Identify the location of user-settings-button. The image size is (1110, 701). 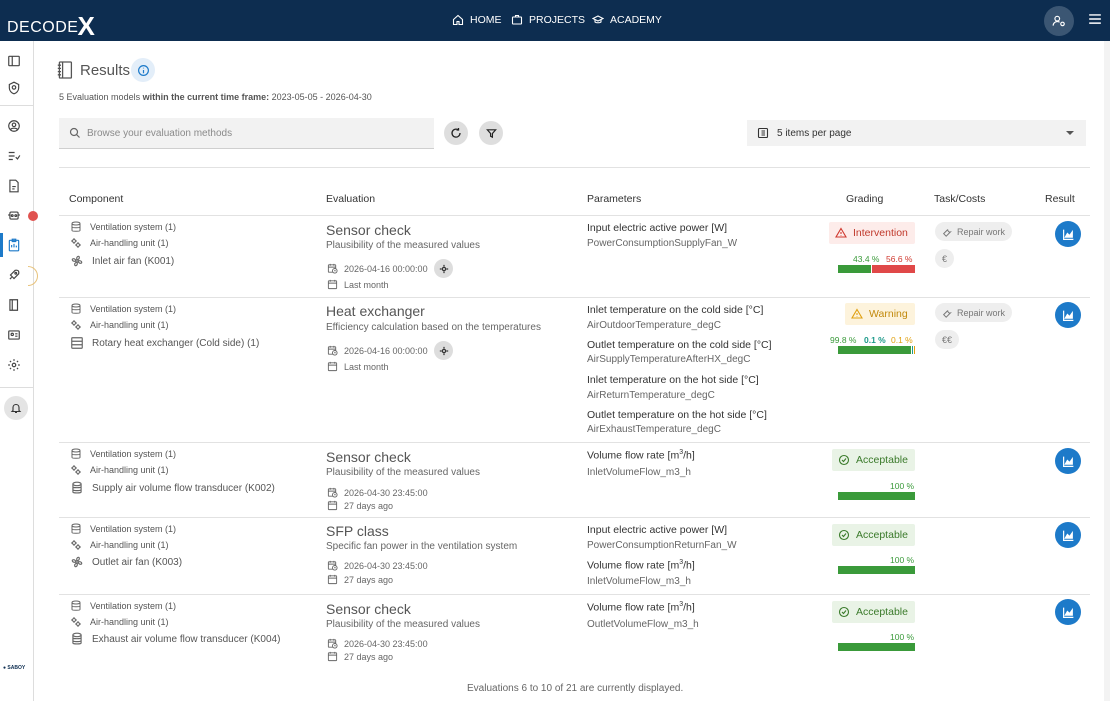
(1059, 21).